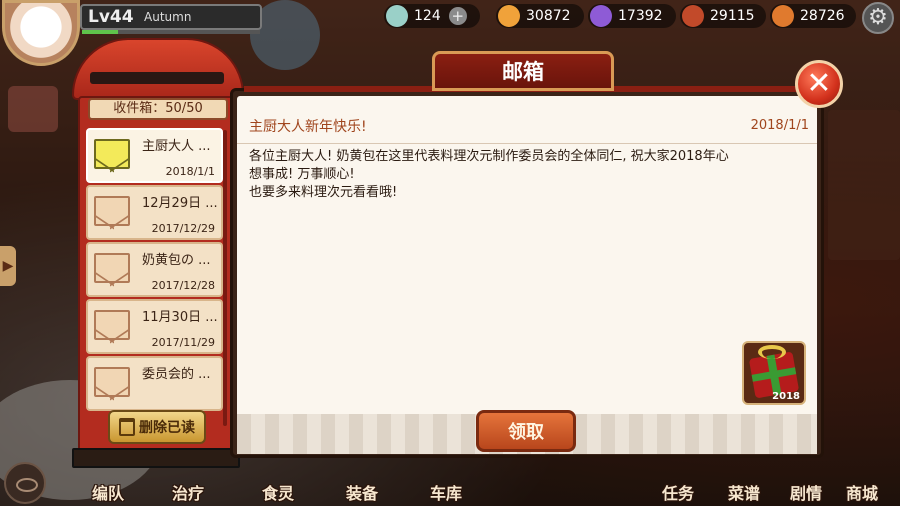  I want to click on mailbox-title: 邮箱, so click(523, 71).